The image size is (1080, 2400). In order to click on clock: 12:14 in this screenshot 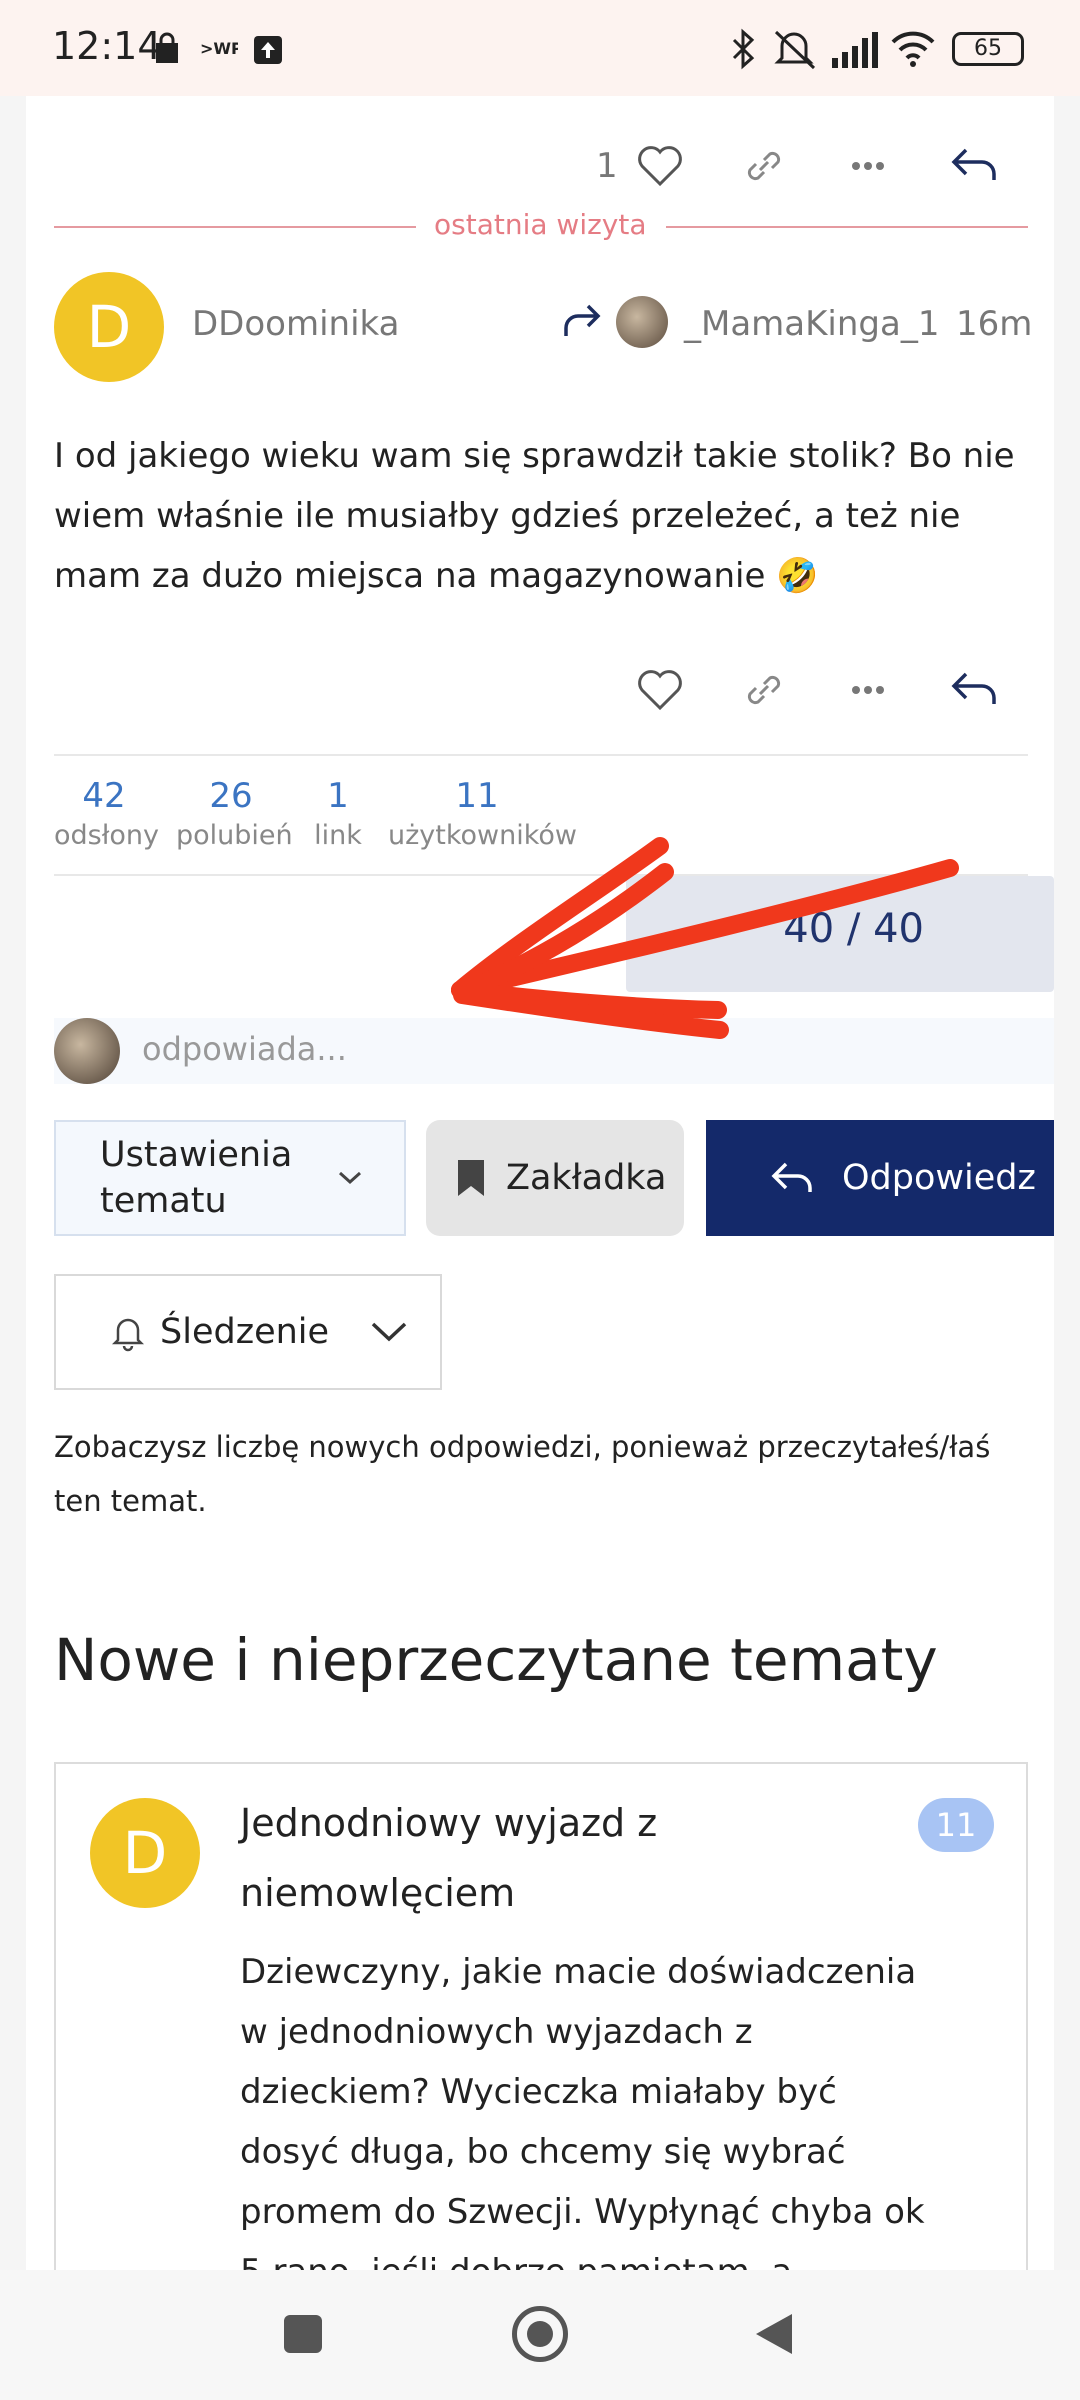, I will do `click(107, 46)`.